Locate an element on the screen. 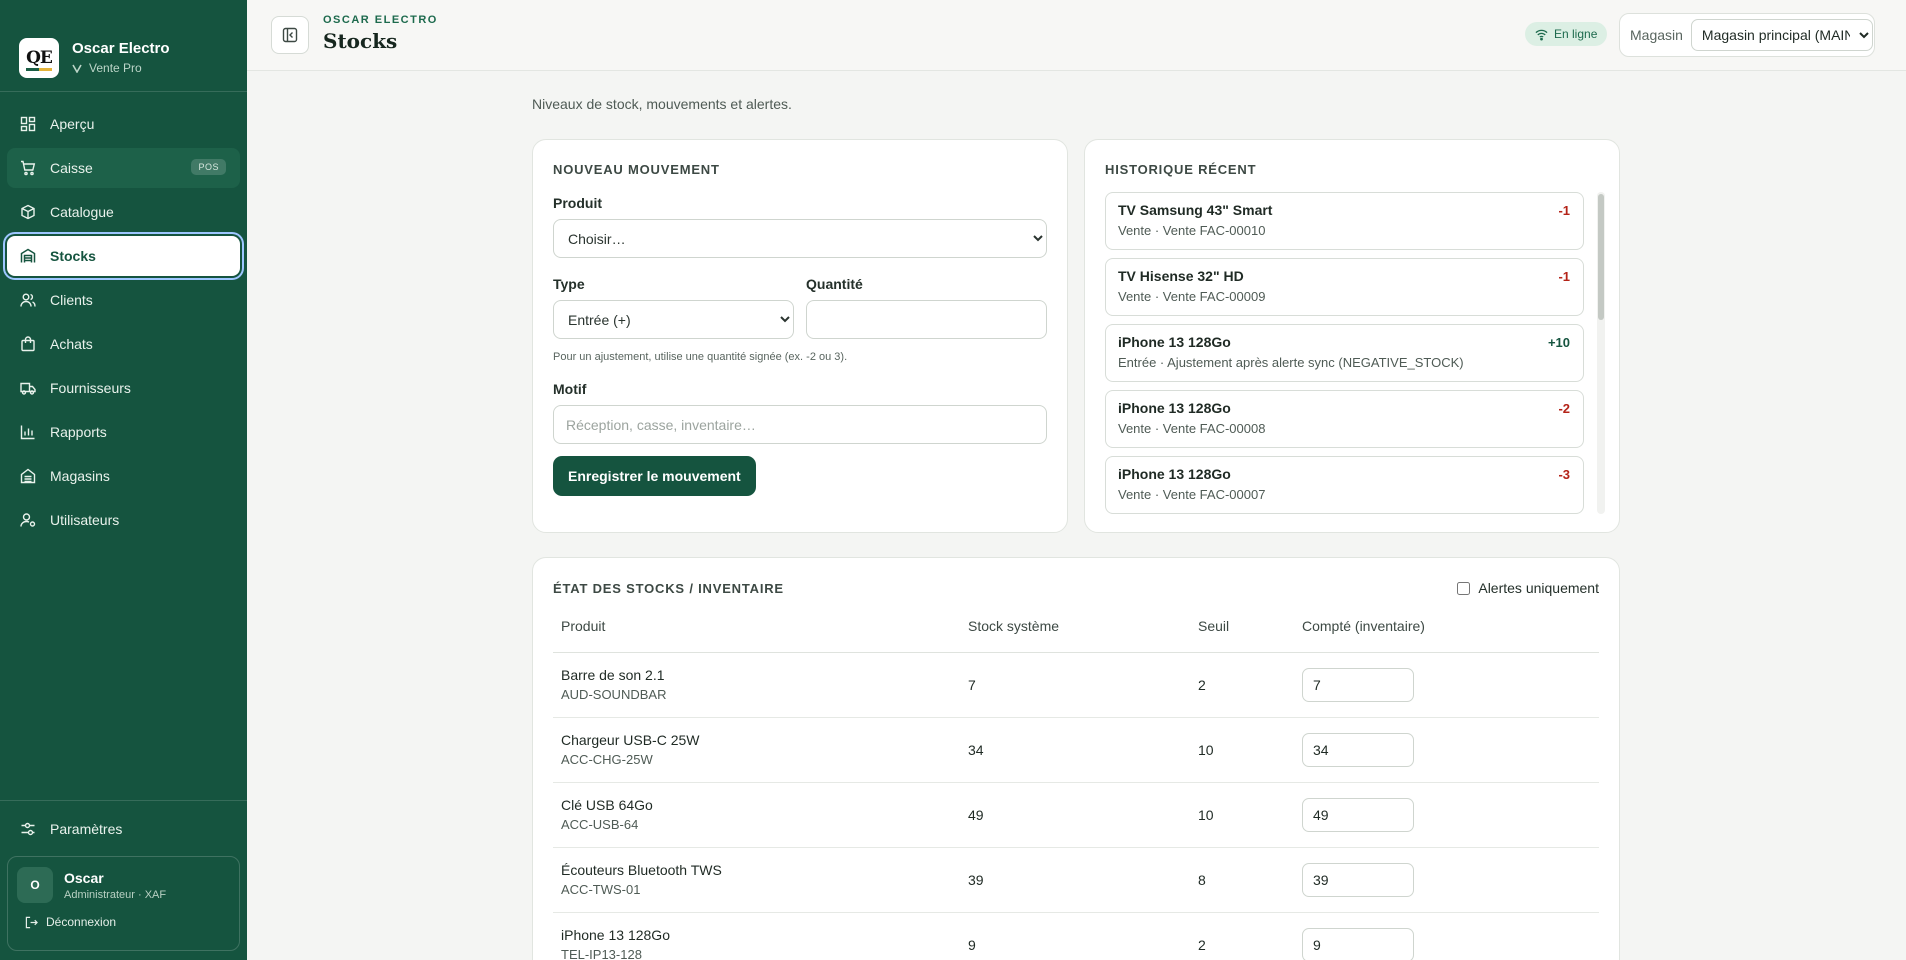 Image resolution: width=1906 pixels, height=960 pixels. product-name: Écouteurs Bluetooth TWS is located at coordinates (641, 870).